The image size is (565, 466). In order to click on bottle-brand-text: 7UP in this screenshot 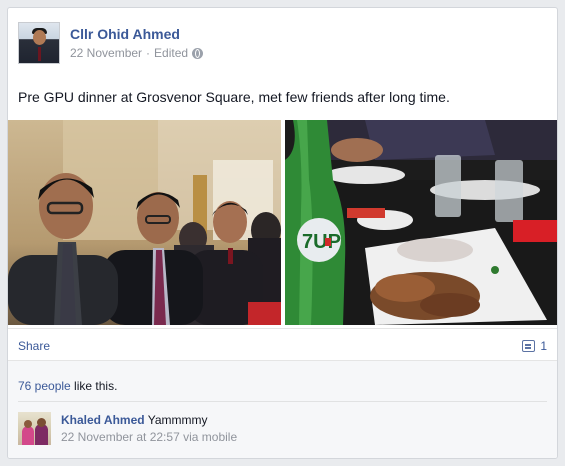, I will do `click(321, 242)`.